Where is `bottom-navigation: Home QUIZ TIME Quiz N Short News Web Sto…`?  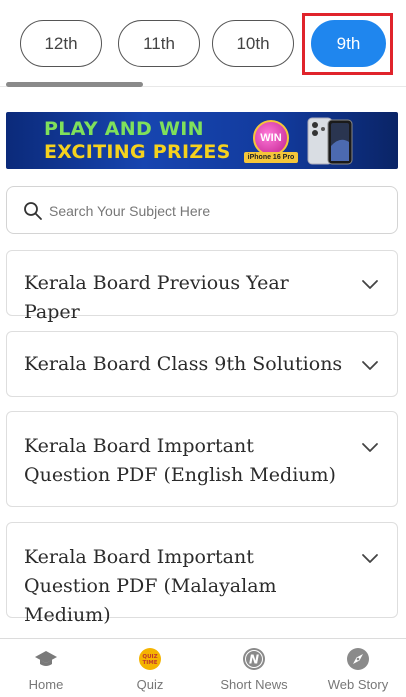 bottom-navigation: Home QUIZ TIME Quiz N Short News Web Sto… is located at coordinates (203, 667).